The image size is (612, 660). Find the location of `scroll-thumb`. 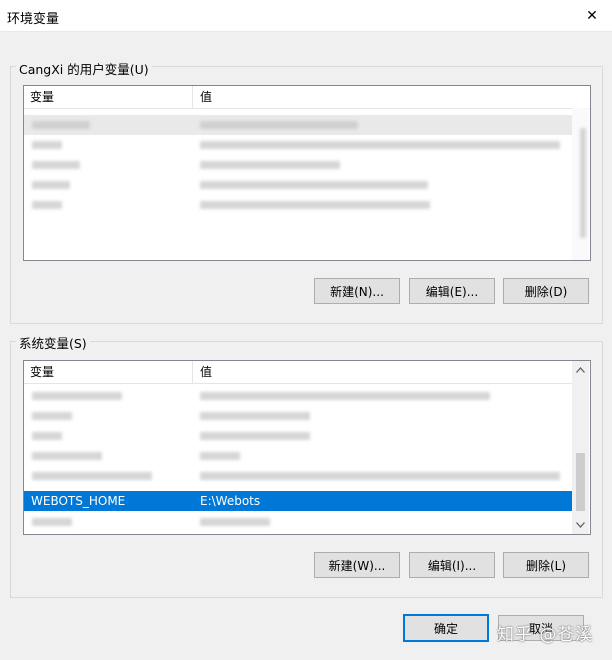

scroll-thumb is located at coordinates (580, 482).